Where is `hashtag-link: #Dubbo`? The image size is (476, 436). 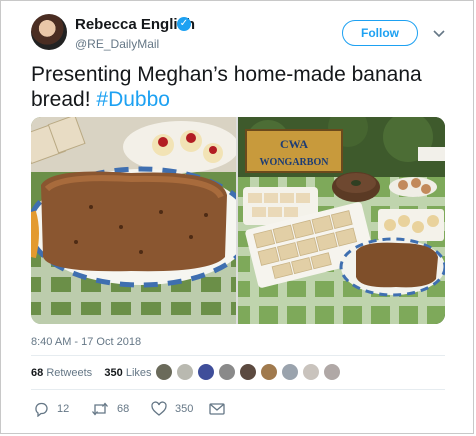 hashtag-link: #Dubbo is located at coordinates (133, 99).